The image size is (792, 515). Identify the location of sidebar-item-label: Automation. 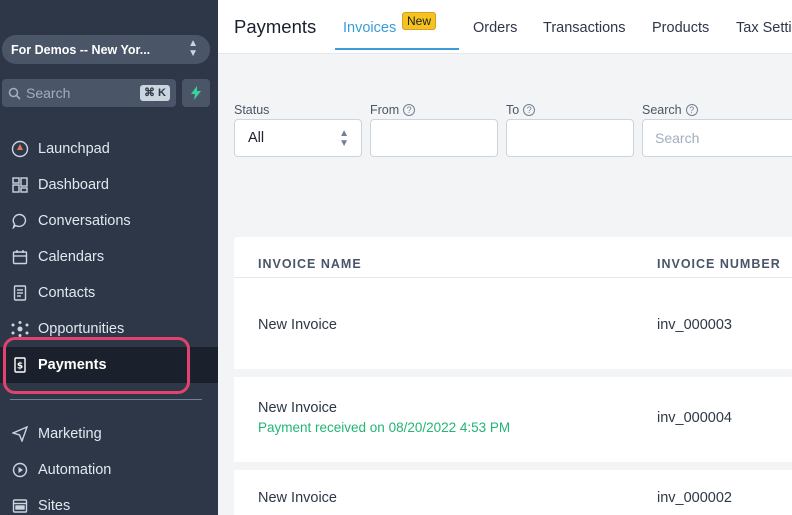
(75, 470).